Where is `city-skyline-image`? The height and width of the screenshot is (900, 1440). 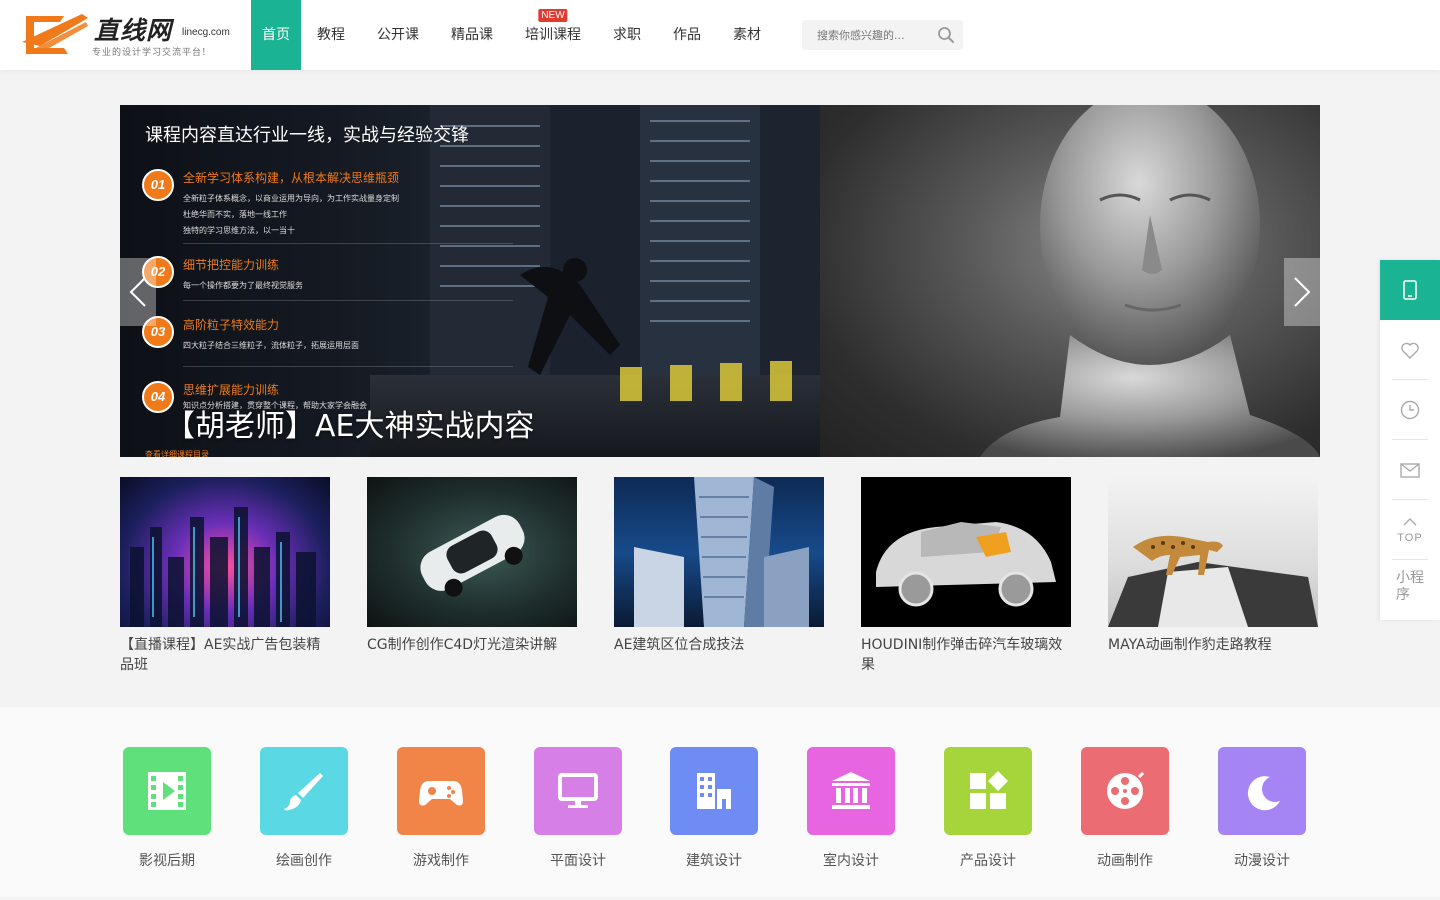
city-skyline-image is located at coordinates (223, 567).